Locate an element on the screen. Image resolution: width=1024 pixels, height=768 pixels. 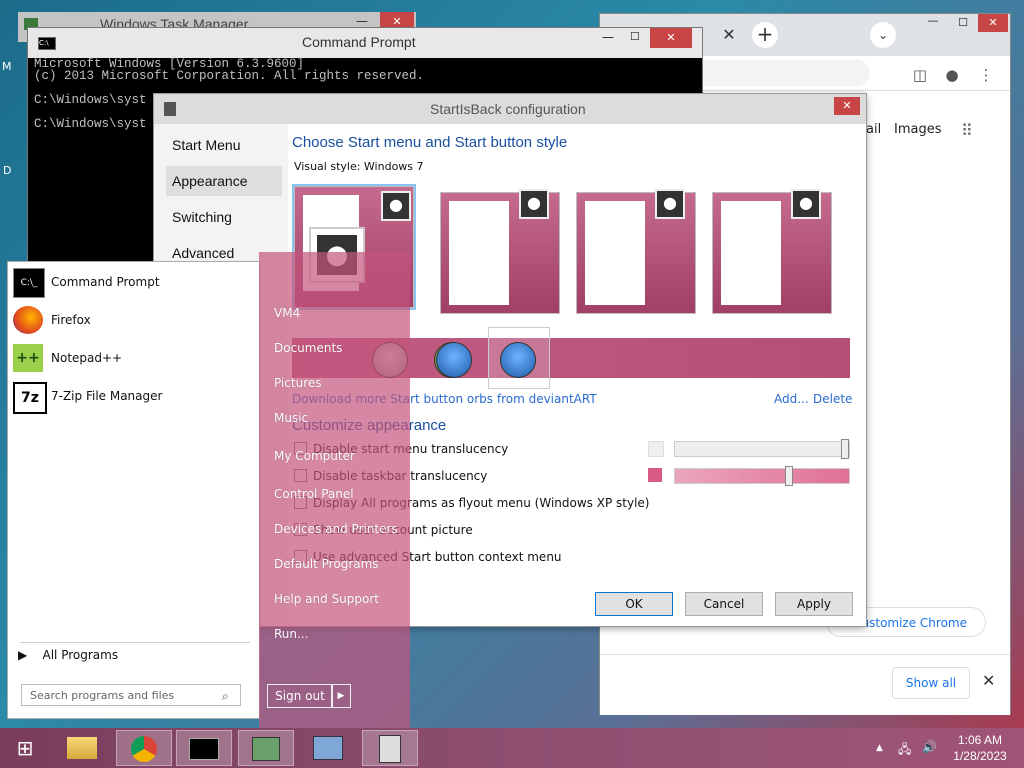
tray-overflow-icon: ▲ is located at coordinates (879, 748).